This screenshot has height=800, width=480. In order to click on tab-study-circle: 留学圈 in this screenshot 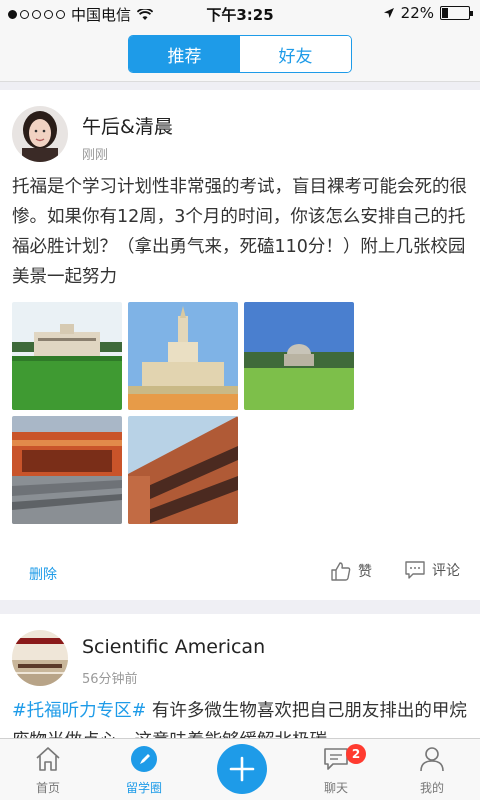, I will do `click(144, 769)`.